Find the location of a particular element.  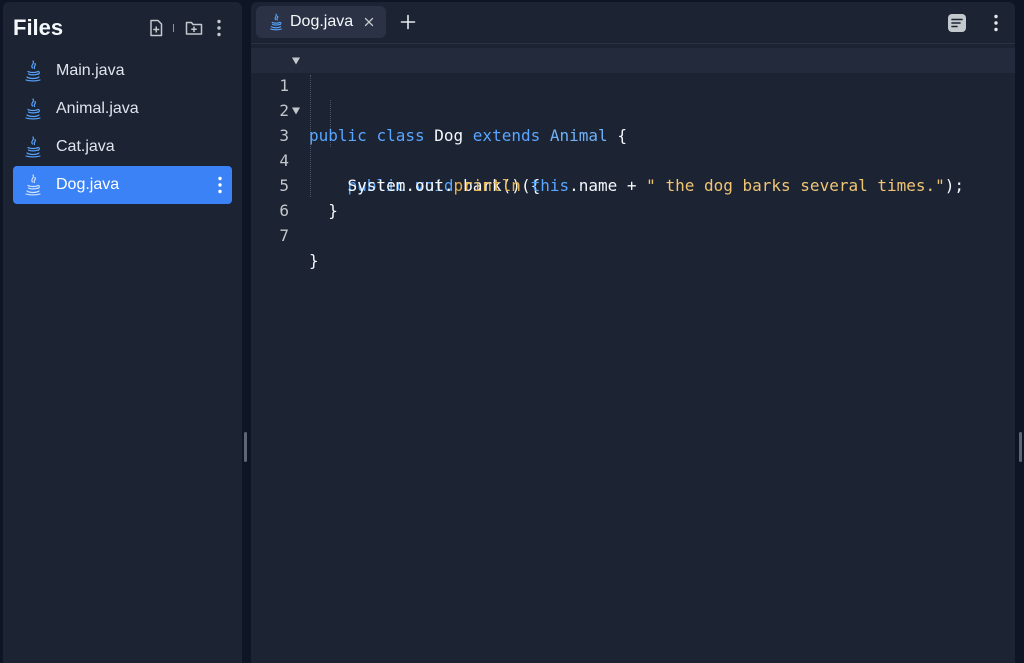

code-text: } is located at coordinates (314, 260).